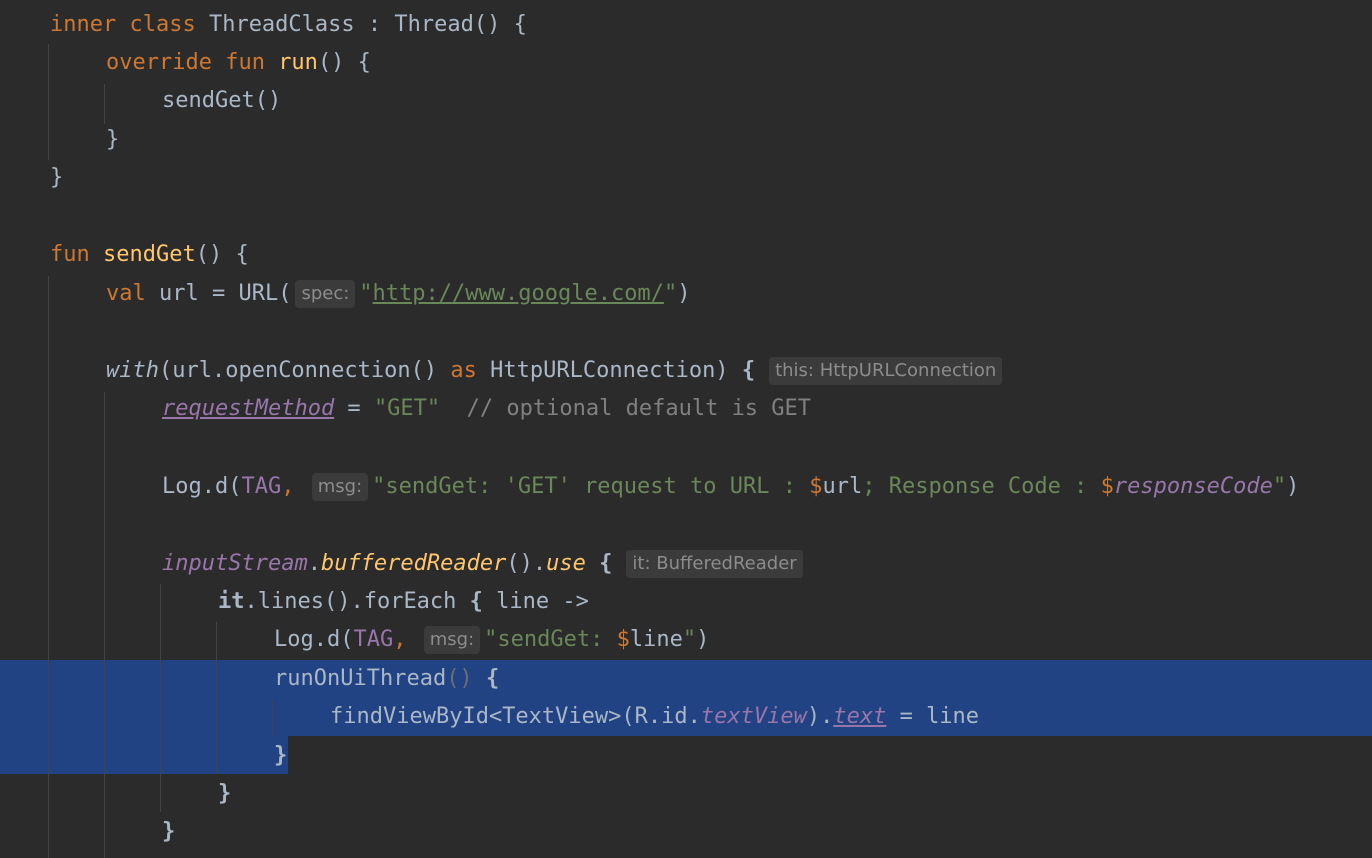  I want to click on code-line-12: it.lines().forEach { line ->, so click(686, 602).